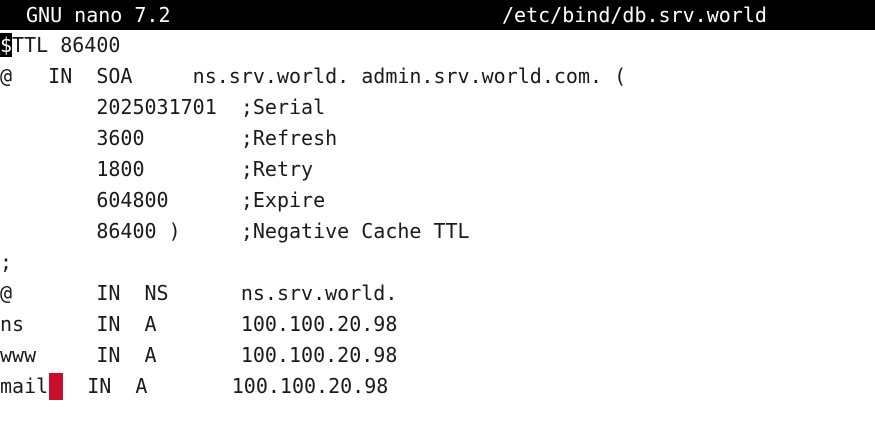 The image size is (875, 425). I want to click on line-12-gap, so click(75, 386).